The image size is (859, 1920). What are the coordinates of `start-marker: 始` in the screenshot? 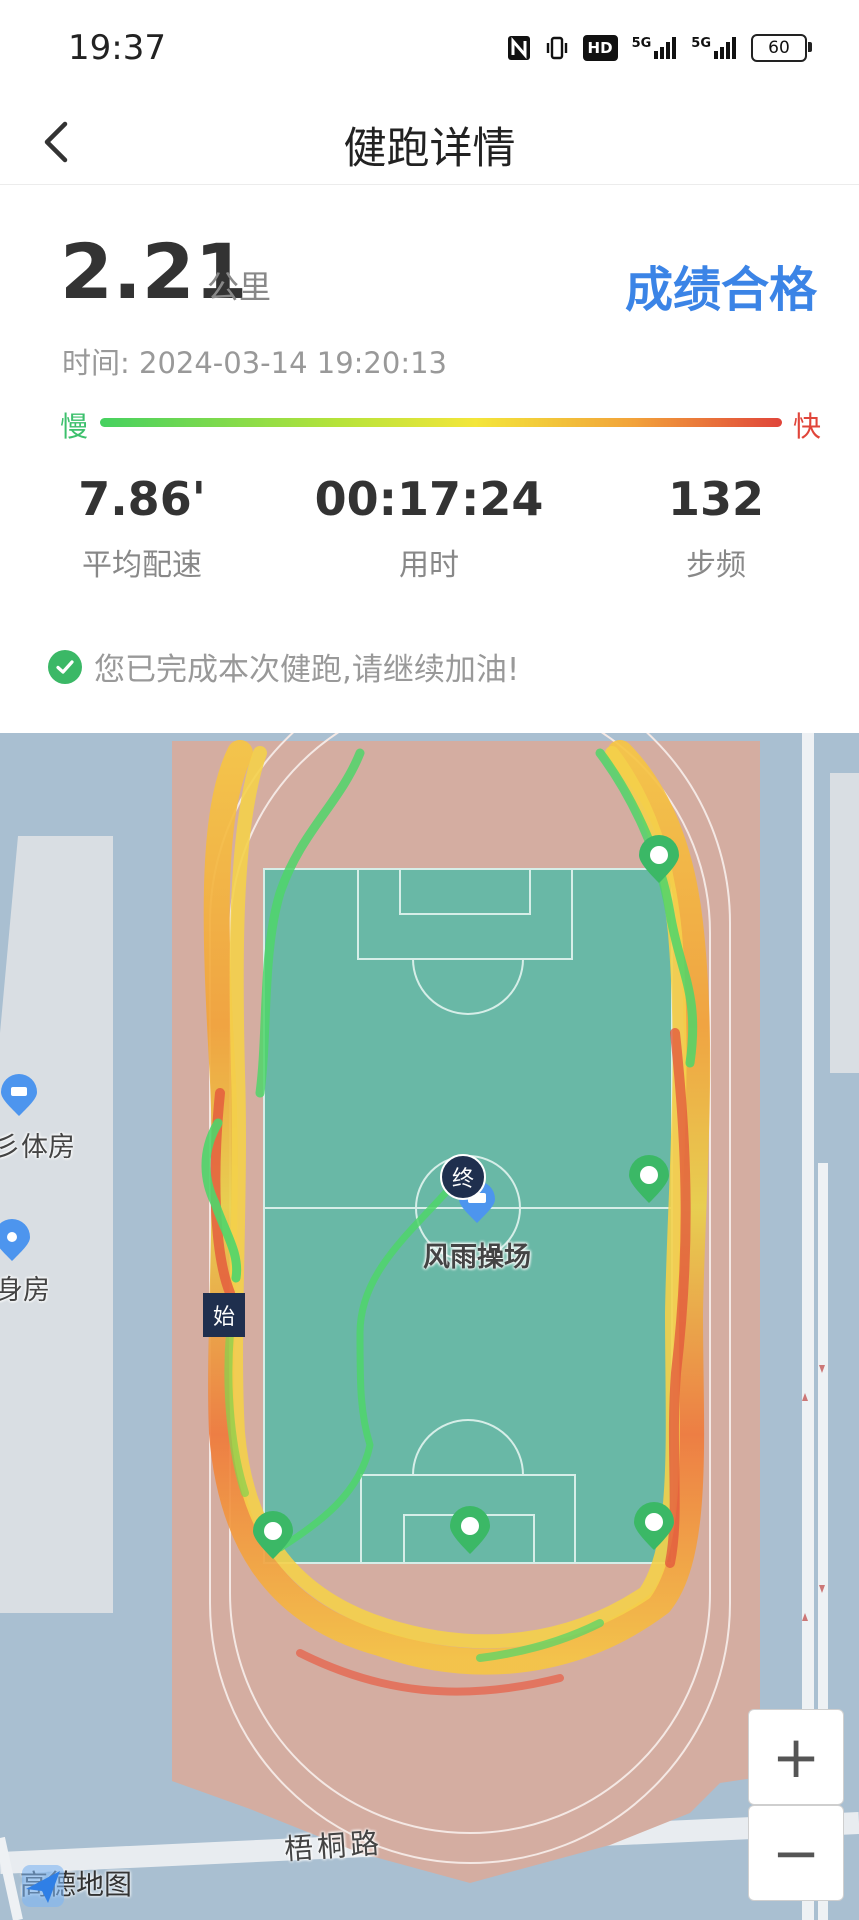 It's located at (224, 1315).